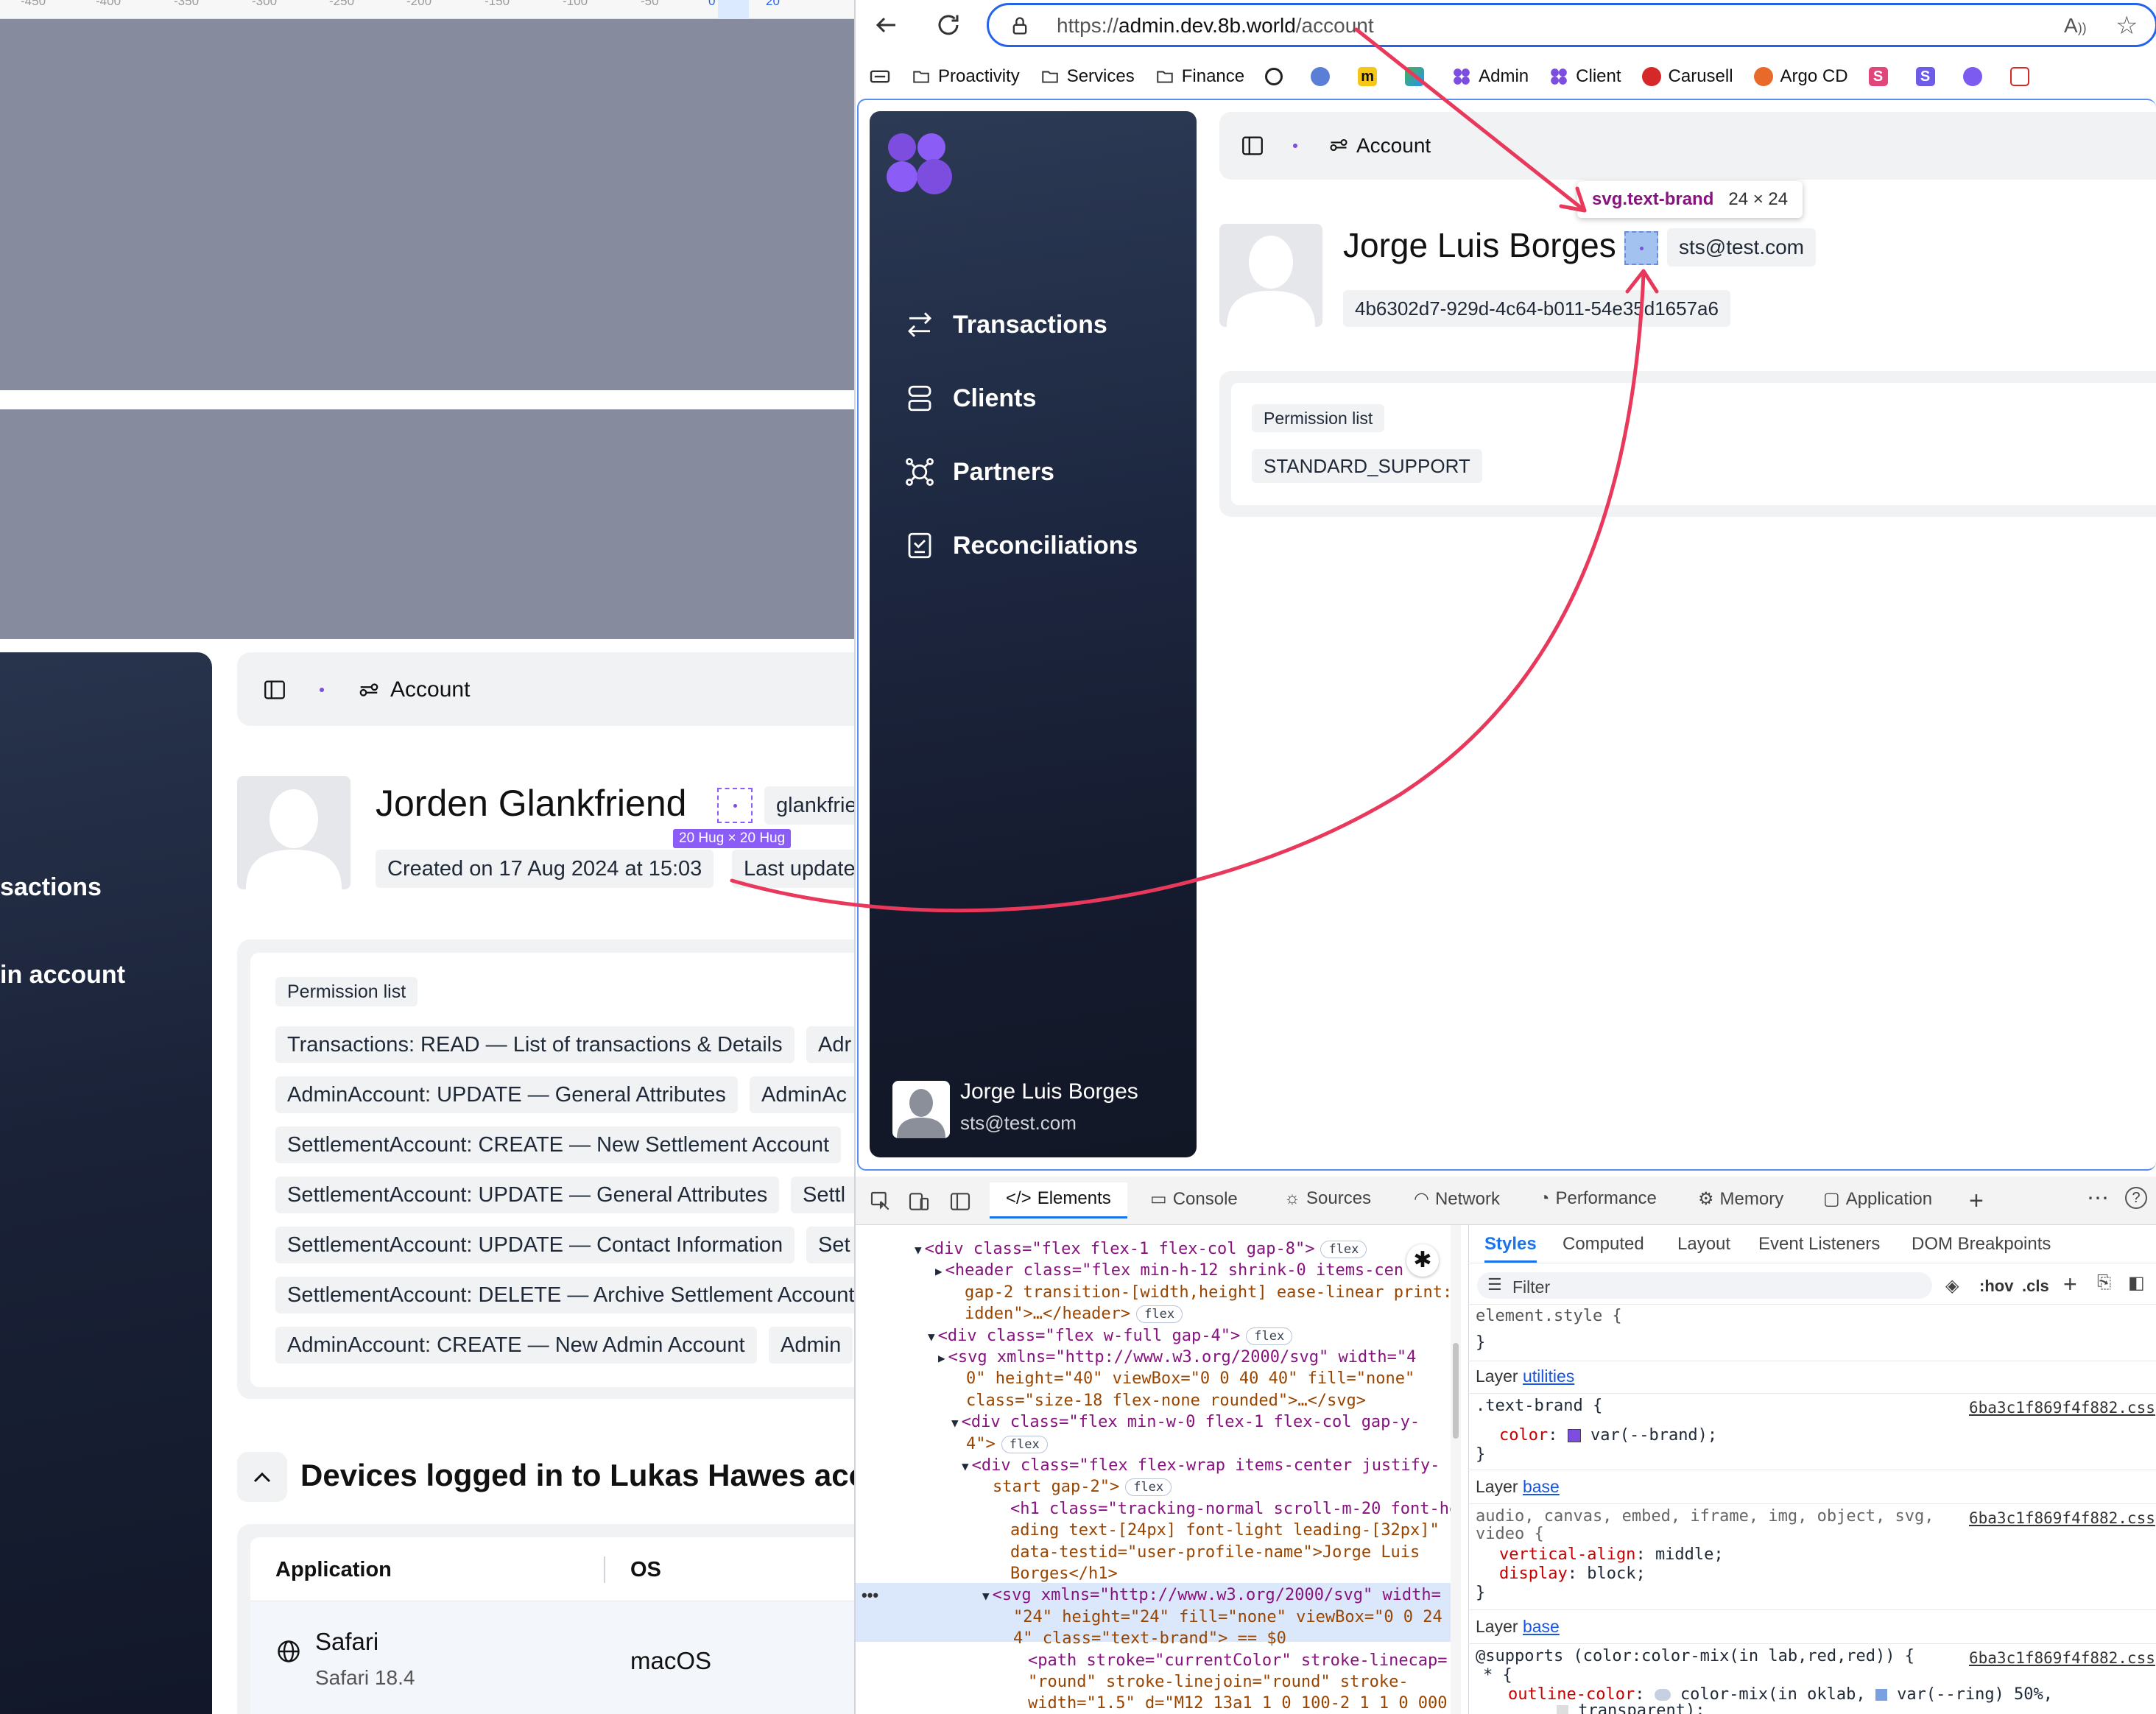 The height and width of the screenshot is (1714, 2156). What do you see at coordinates (919, 1201) in the screenshot?
I see `device-toolbar-icon` at bounding box center [919, 1201].